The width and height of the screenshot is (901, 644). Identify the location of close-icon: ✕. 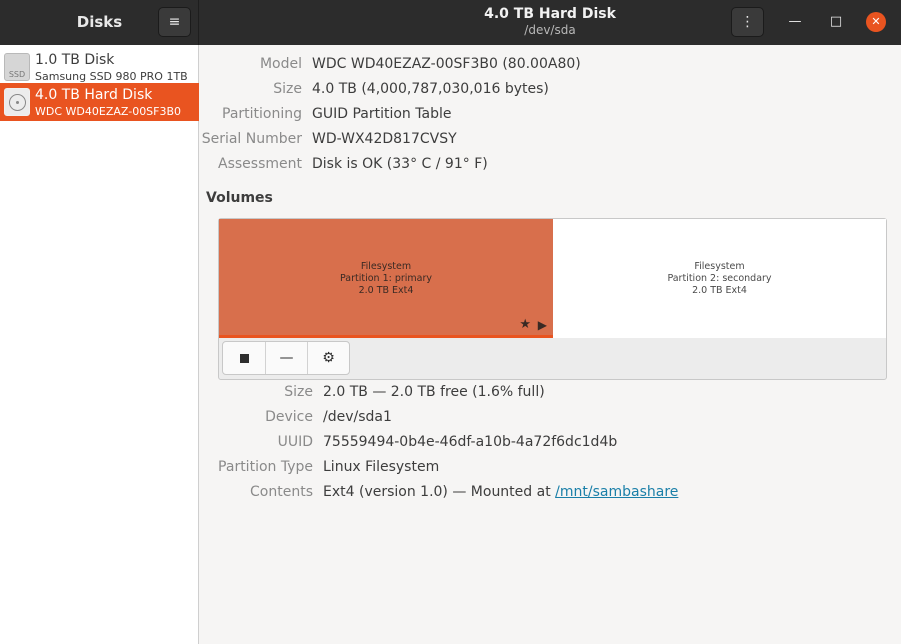
(876, 21).